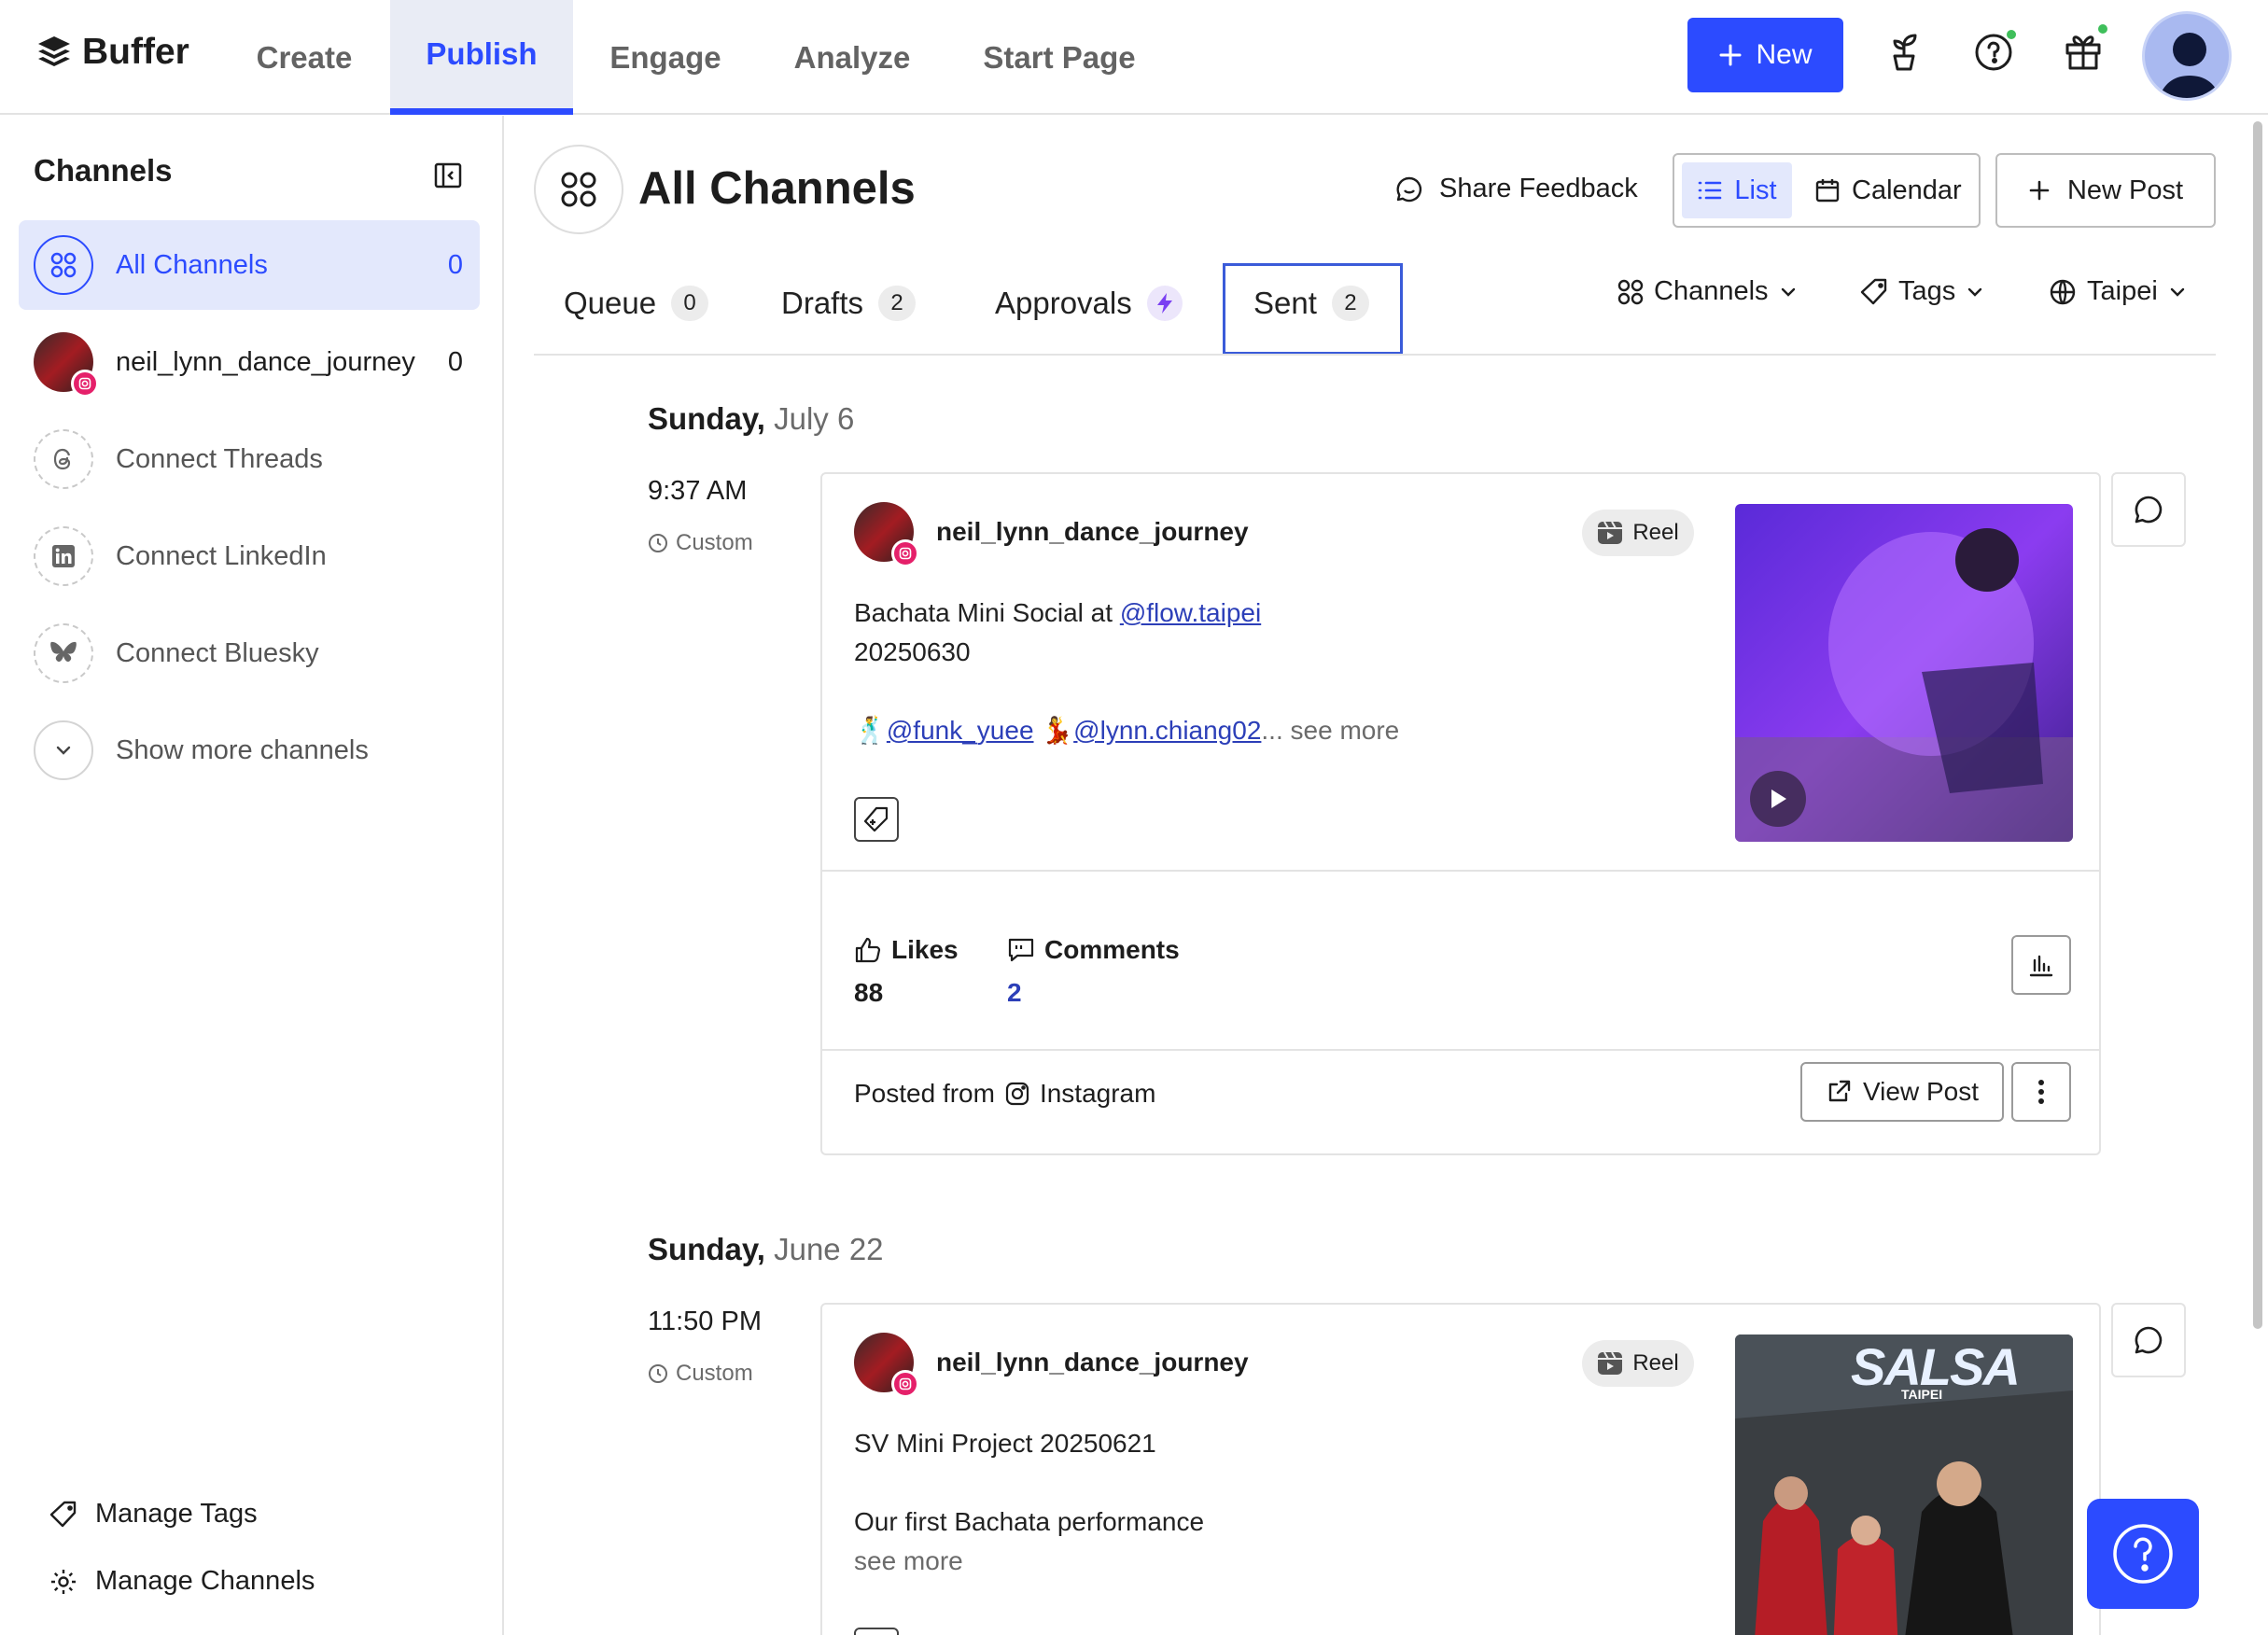 Image resolution: width=2268 pixels, height=1635 pixels. What do you see at coordinates (1063, 303) in the screenshot?
I see `tab-label: Approvals` at bounding box center [1063, 303].